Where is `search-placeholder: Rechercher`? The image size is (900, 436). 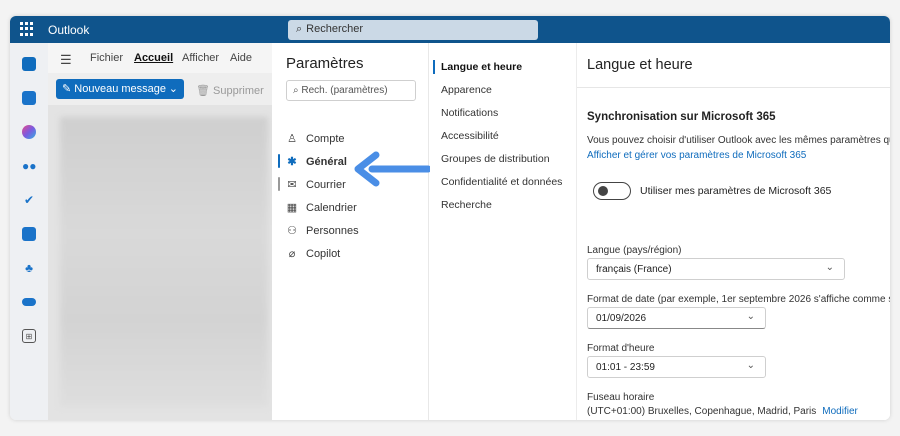 search-placeholder: Rechercher is located at coordinates (335, 29).